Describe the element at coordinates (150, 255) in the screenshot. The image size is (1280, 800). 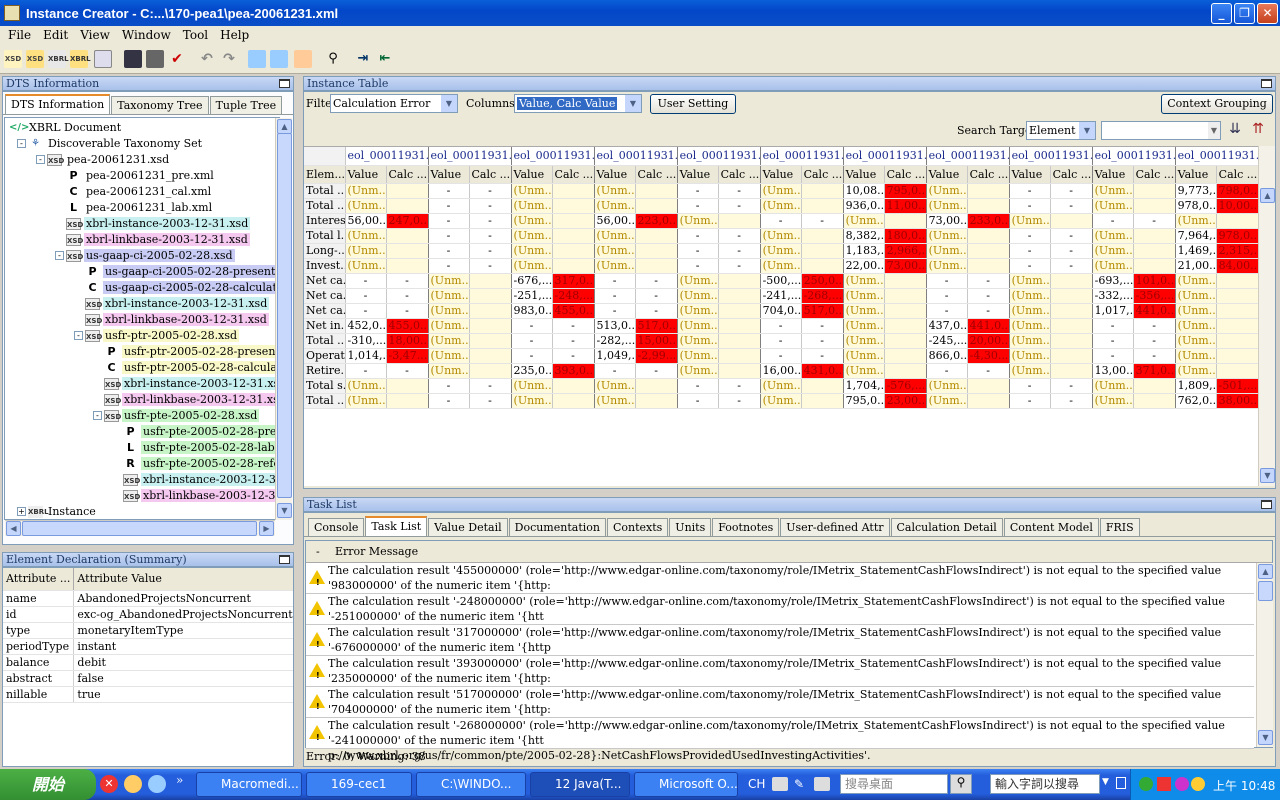
I see `tree-node: XSD us-gaap-ci-2005-02-28.xsd` at that location.